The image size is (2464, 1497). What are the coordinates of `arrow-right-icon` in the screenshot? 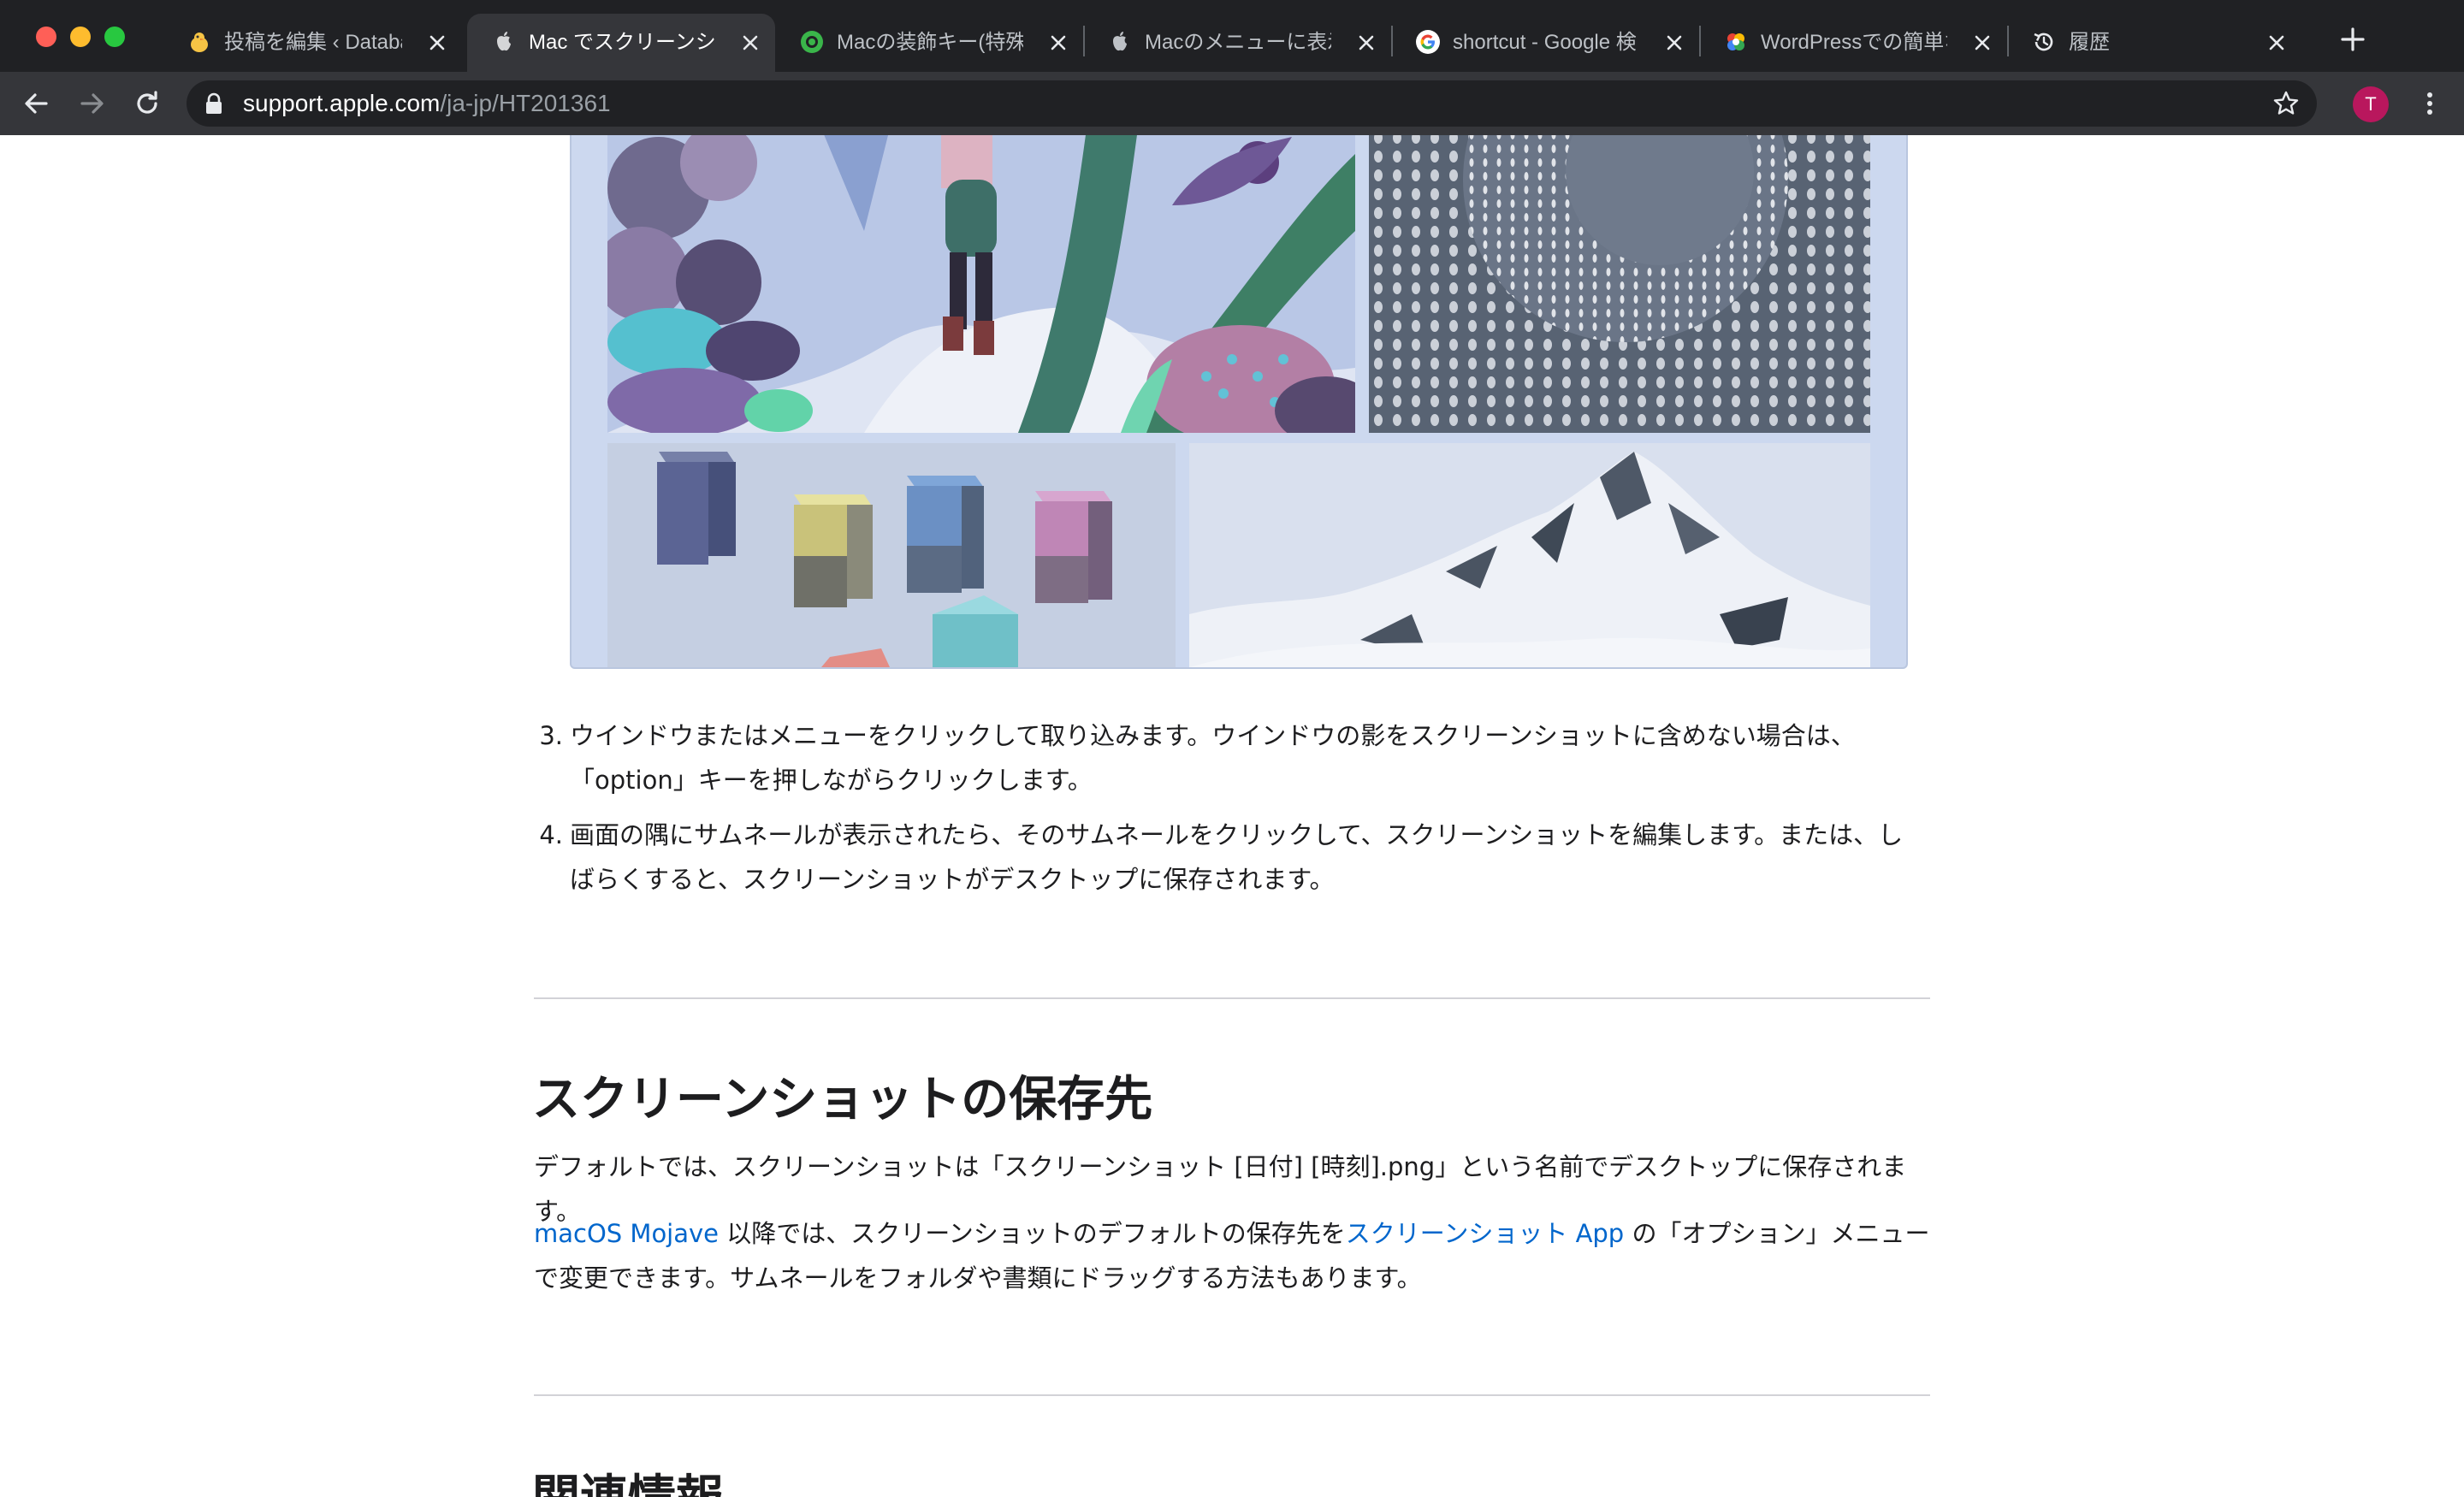 It's located at (92, 103).